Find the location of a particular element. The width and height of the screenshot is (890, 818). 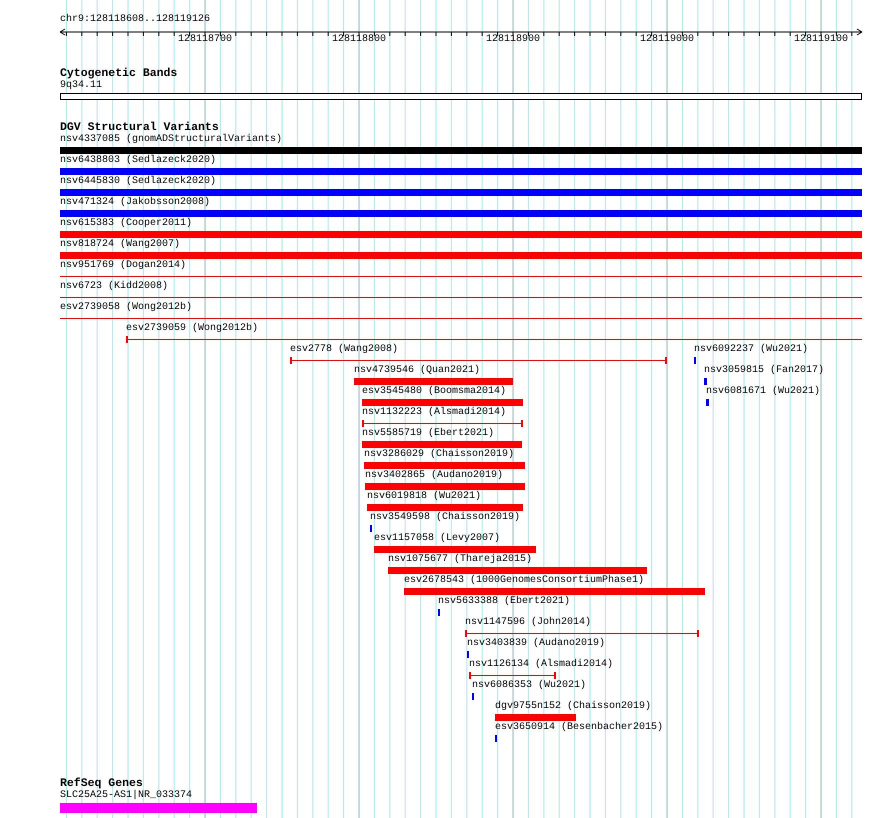

track-title: RefSeq Genes is located at coordinates (101, 783).